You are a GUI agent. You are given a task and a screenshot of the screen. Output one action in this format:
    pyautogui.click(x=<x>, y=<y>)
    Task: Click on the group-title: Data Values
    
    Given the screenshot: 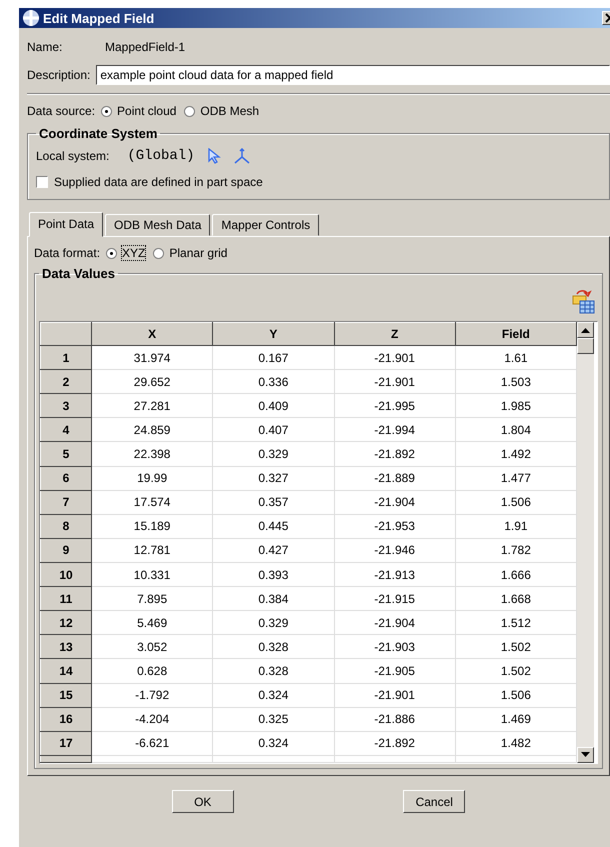 What is the action you would take?
    pyautogui.click(x=78, y=273)
    